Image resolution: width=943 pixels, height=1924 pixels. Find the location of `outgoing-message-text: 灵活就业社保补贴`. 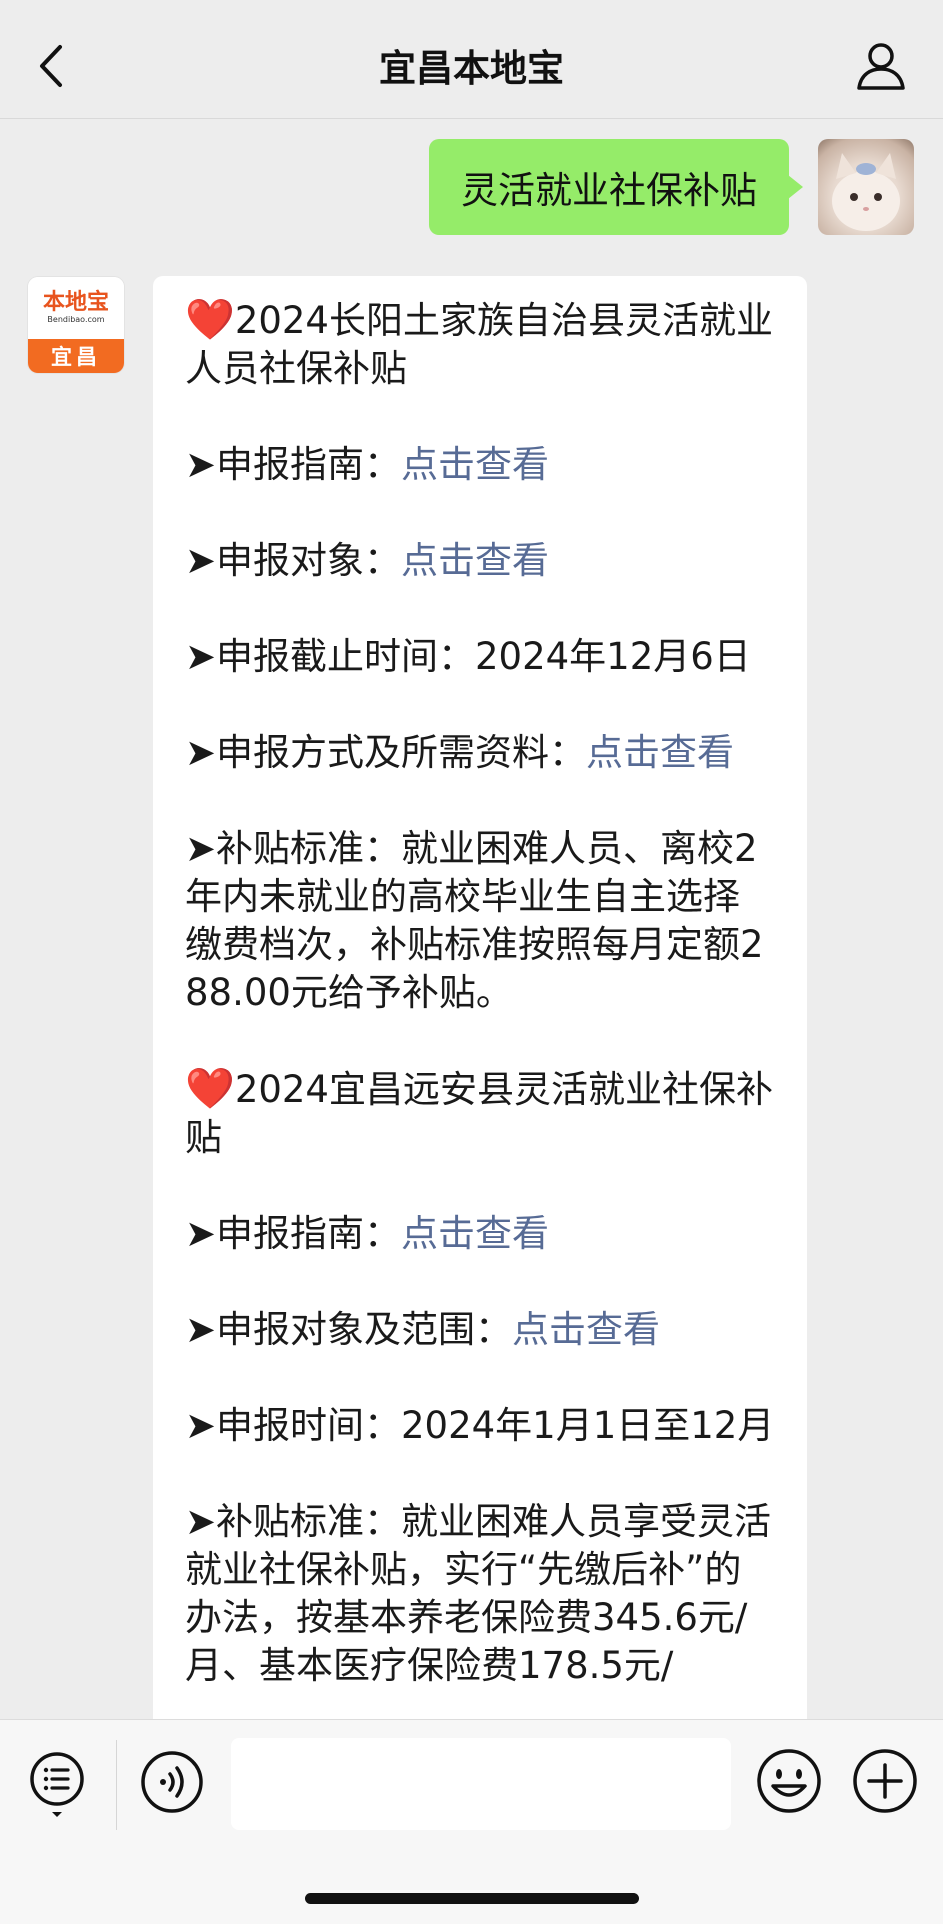

outgoing-message-text: 灵活就业社保补贴 is located at coordinates (609, 190).